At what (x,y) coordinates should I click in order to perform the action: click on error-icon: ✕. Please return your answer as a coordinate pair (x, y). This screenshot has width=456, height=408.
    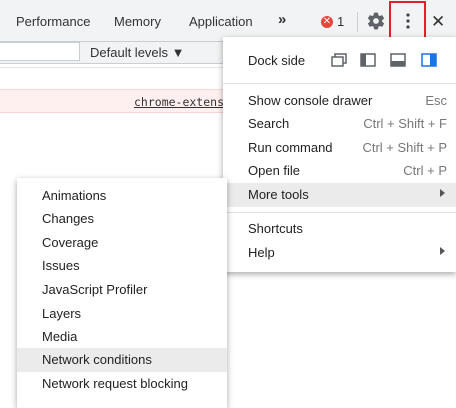
    Looking at the image, I should click on (327, 21).